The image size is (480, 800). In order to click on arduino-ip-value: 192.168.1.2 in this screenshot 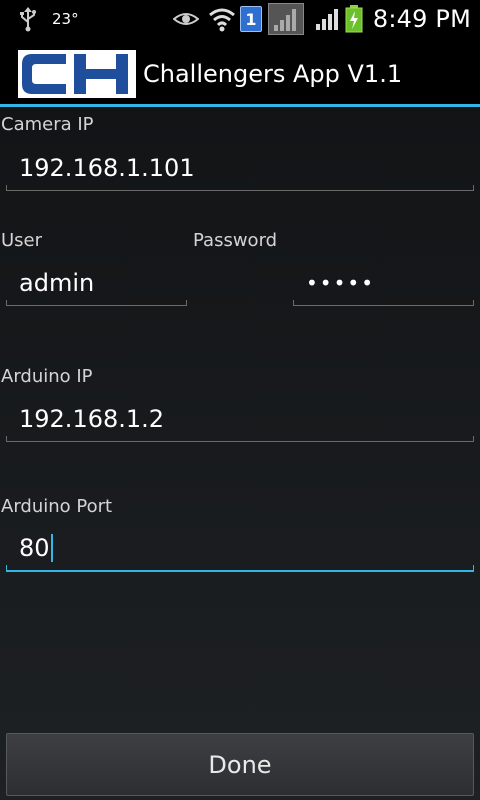, I will do `click(92, 418)`.